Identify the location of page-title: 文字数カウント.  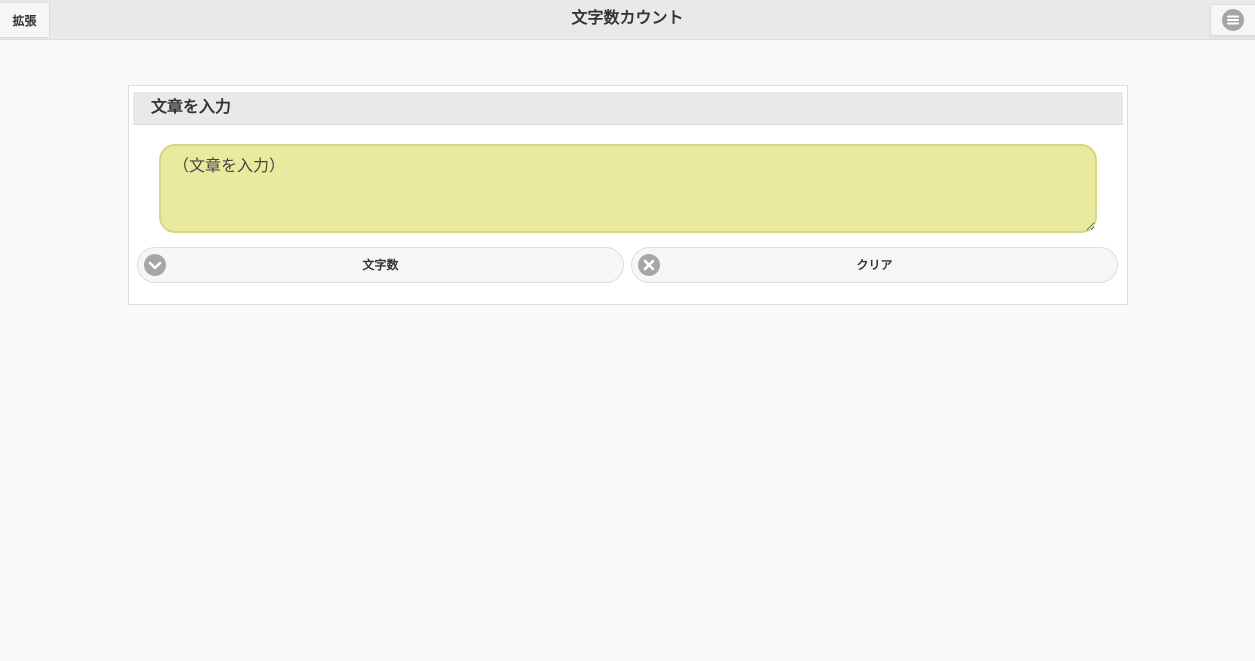
(627, 17).